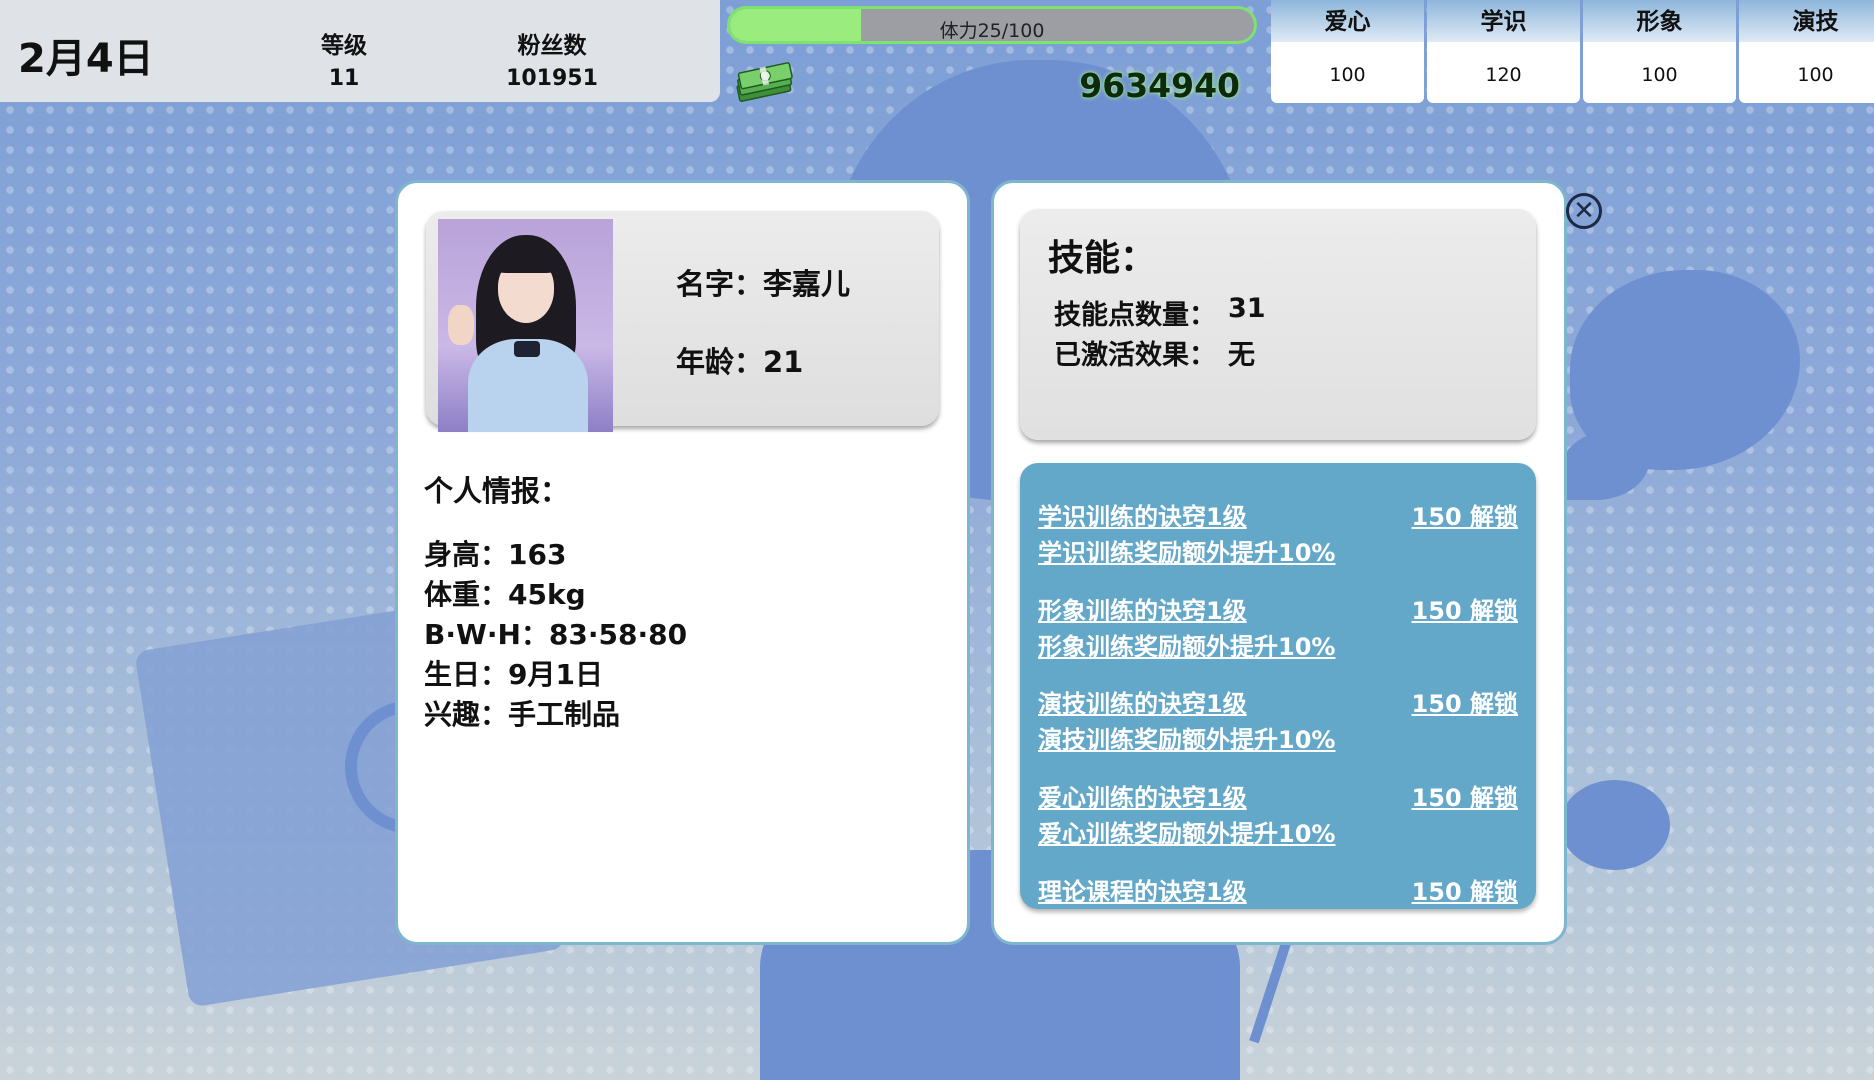 The height and width of the screenshot is (1080, 1874). I want to click on portrait-bow, so click(527, 349).